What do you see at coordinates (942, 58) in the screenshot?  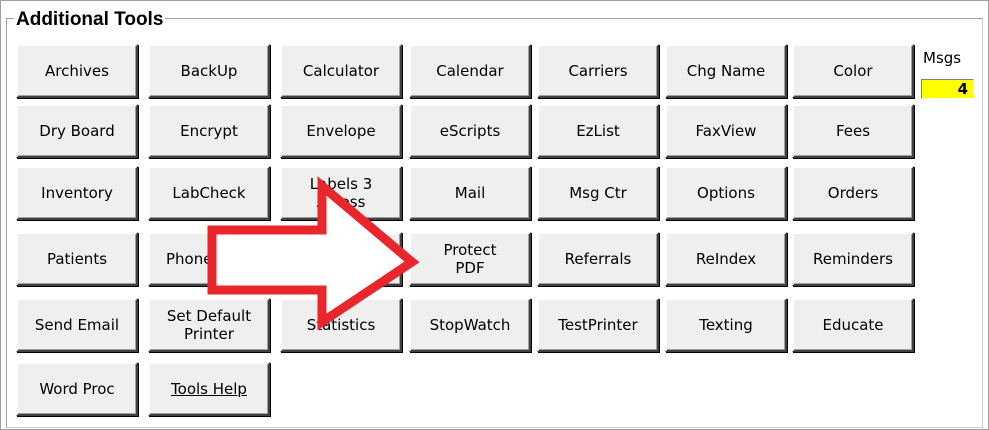 I see `msgs-label: Msgs` at bounding box center [942, 58].